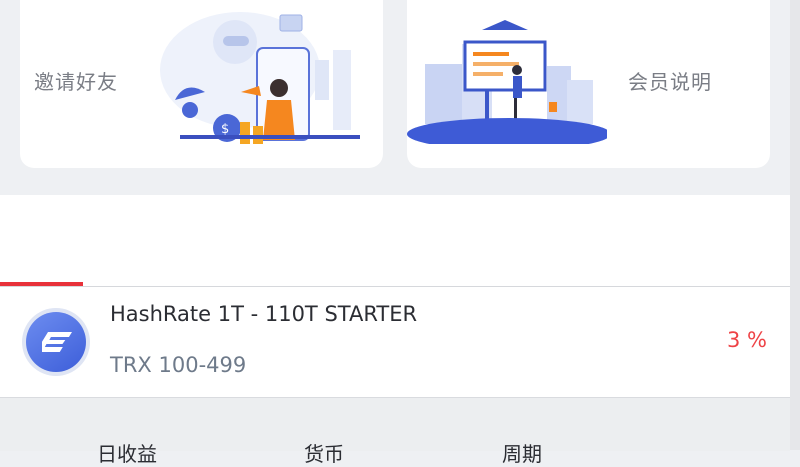  I want to click on active-tab-indicator, so click(41, 284).